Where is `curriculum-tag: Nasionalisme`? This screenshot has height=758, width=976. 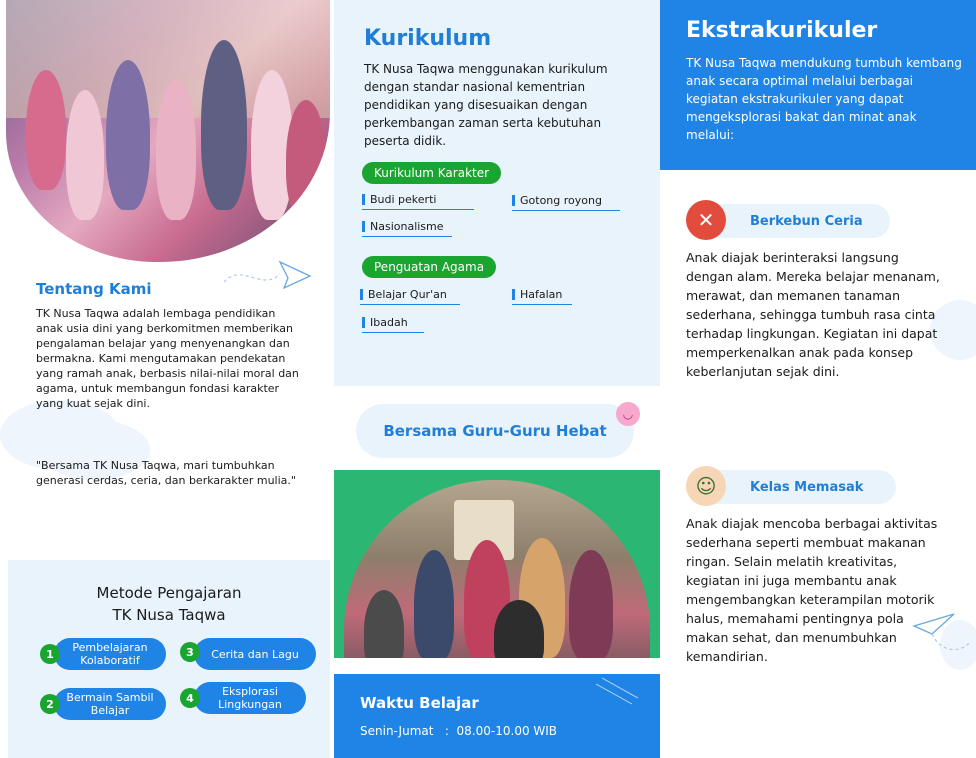
curriculum-tag: Nasionalisme is located at coordinates (407, 228).